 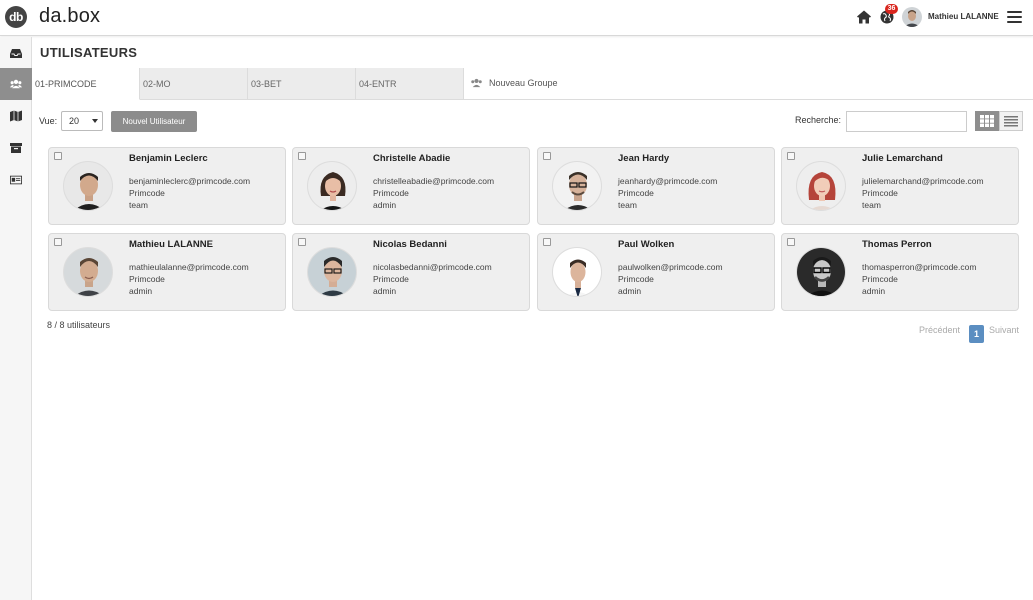 I want to click on user-name: Thomas Perron, so click(x=897, y=244).